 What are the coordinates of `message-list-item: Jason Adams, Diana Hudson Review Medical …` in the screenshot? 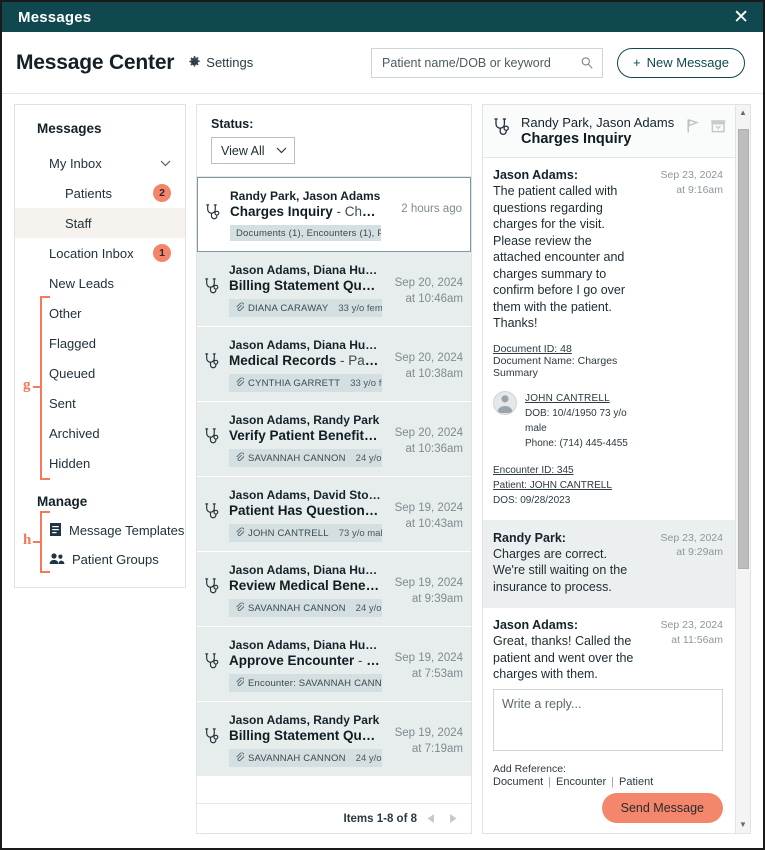 It's located at (334, 589).